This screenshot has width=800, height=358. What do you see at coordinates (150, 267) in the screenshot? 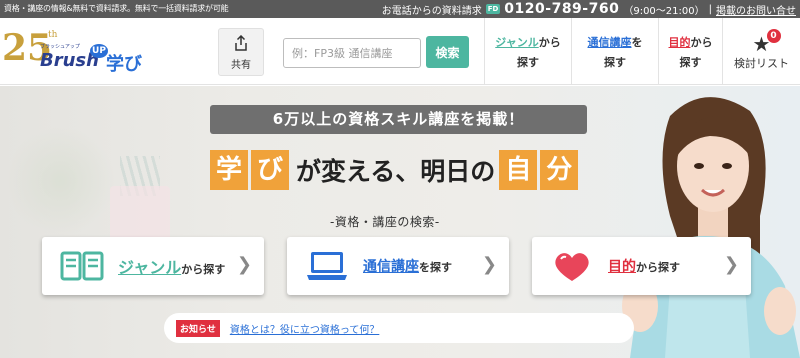
I see `category-genre-keyword: ジャンル` at bounding box center [150, 267].